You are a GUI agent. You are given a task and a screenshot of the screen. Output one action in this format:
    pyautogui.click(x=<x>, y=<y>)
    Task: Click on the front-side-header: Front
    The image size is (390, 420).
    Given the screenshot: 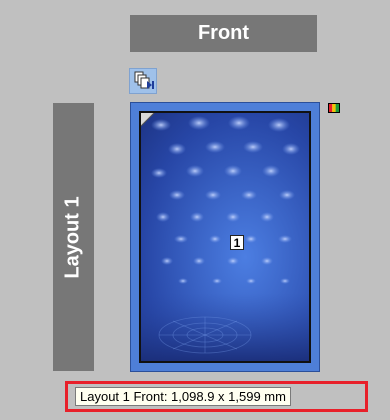 What is the action you would take?
    pyautogui.click(x=223, y=33)
    